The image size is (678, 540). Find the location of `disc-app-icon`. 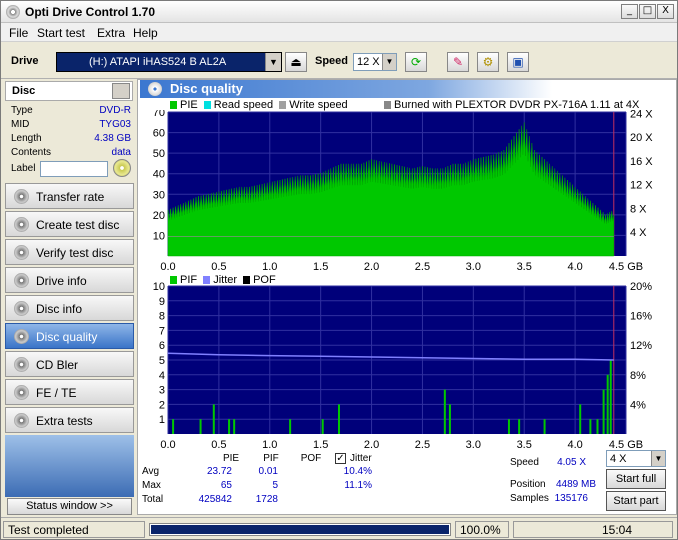

disc-app-icon is located at coordinates (13, 12).